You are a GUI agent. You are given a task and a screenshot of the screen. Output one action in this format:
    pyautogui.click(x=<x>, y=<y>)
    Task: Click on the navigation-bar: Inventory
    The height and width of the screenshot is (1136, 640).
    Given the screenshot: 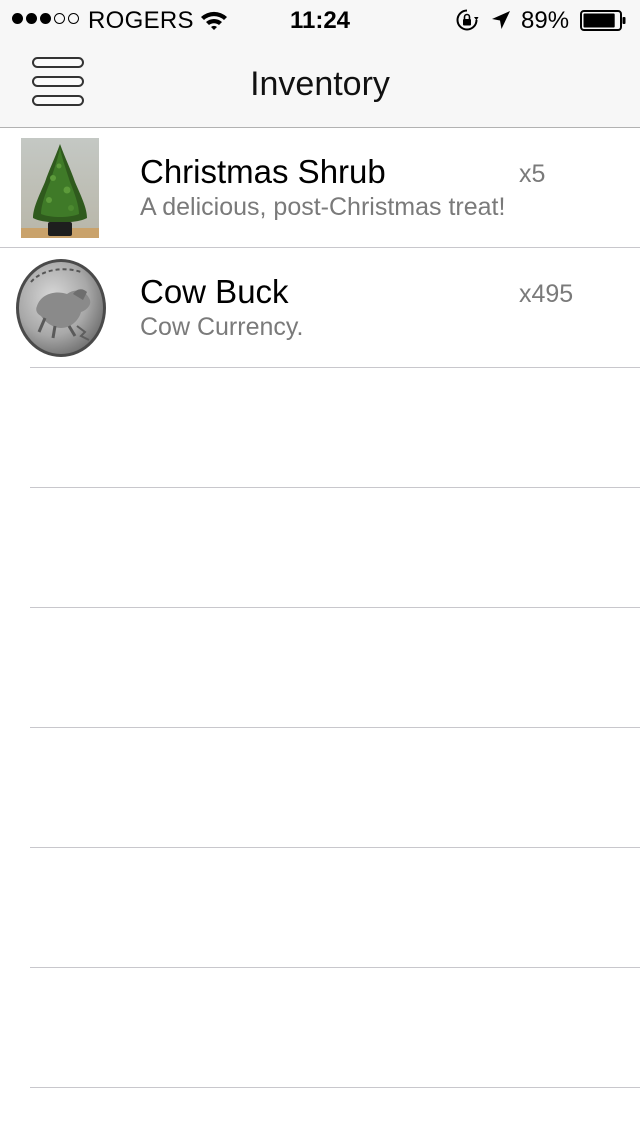 What is the action you would take?
    pyautogui.click(x=320, y=84)
    